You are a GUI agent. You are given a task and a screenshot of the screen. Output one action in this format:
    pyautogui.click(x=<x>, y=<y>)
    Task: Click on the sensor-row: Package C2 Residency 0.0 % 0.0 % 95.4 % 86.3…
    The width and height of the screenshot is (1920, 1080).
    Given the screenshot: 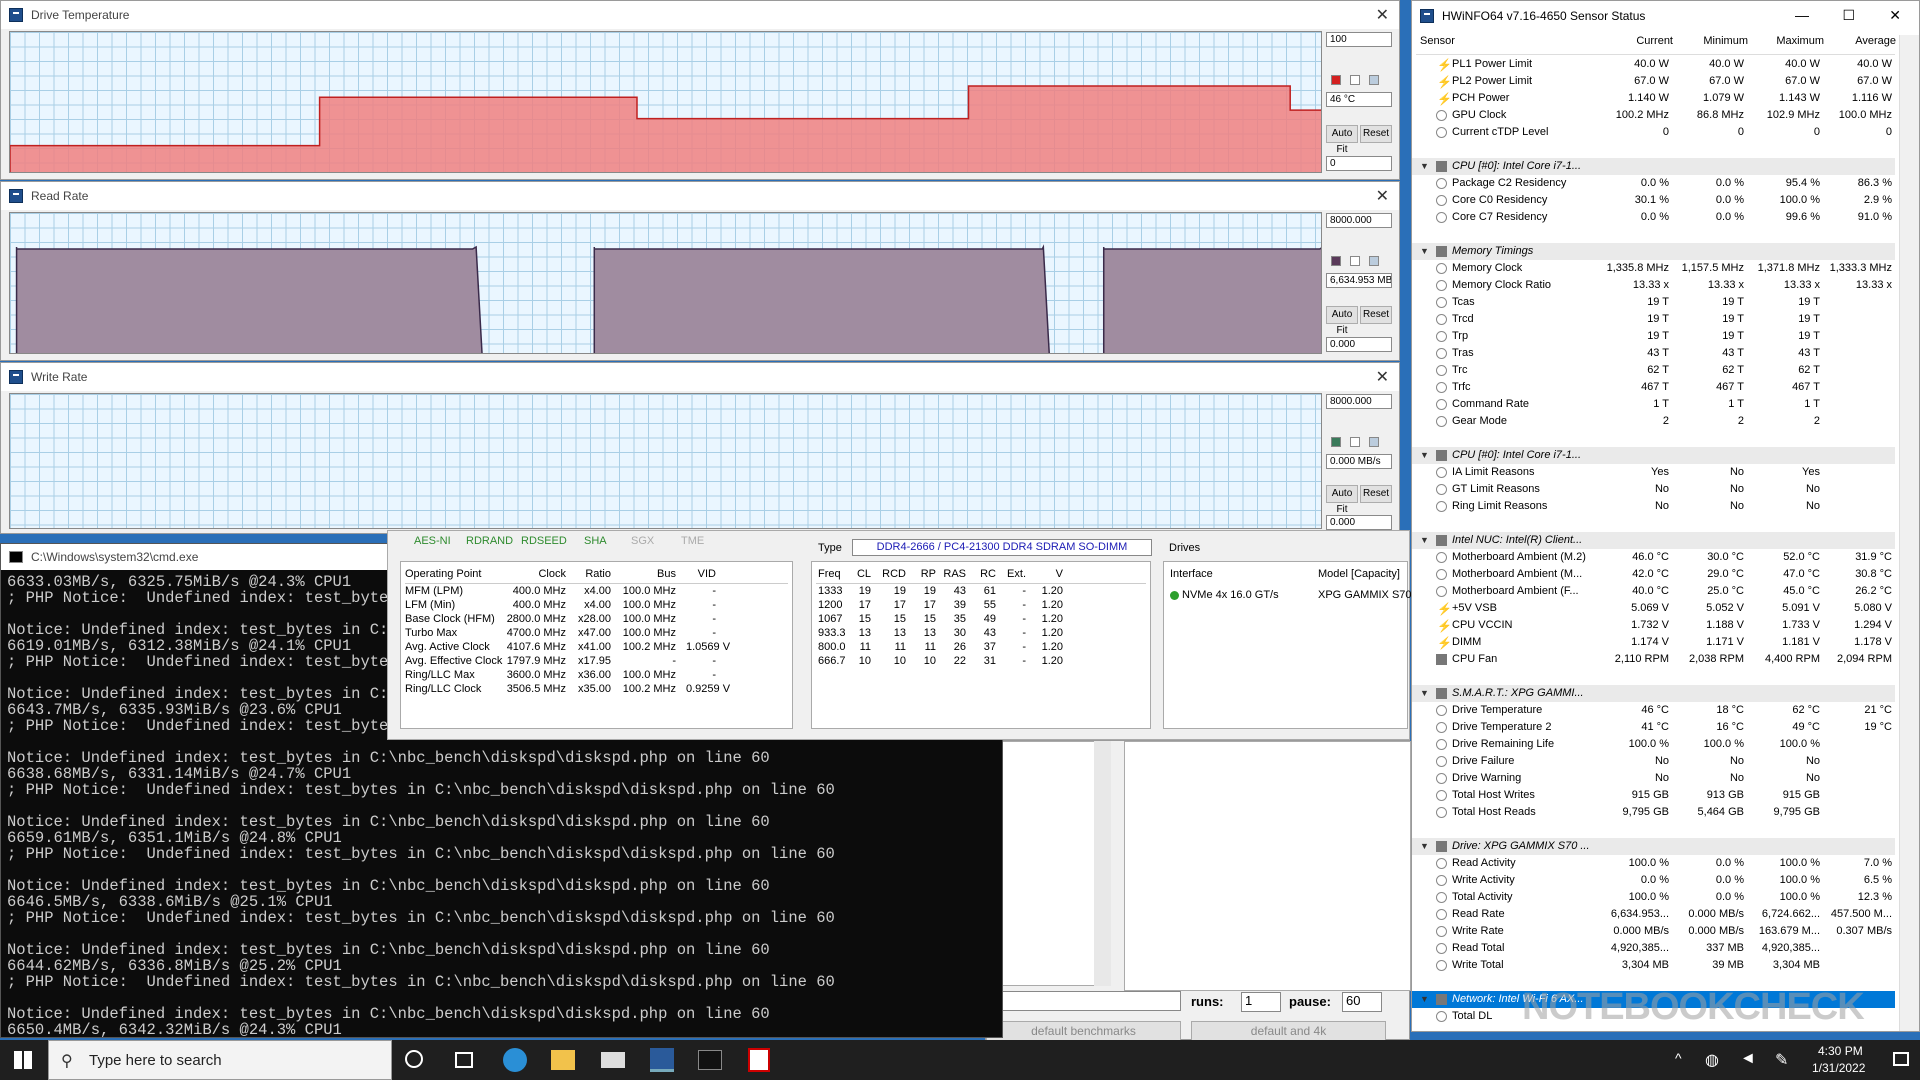 What is the action you would take?
    pyautogui.click(x=1653, y=183)
    